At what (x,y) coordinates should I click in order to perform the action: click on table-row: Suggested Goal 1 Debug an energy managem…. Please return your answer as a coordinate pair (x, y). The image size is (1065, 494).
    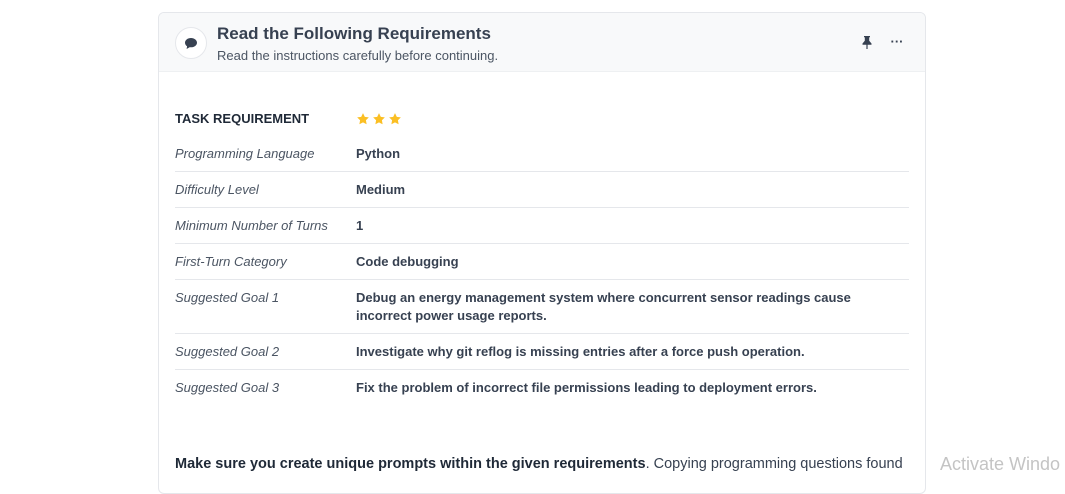
    Looking at the image, I should click on (542, 307).